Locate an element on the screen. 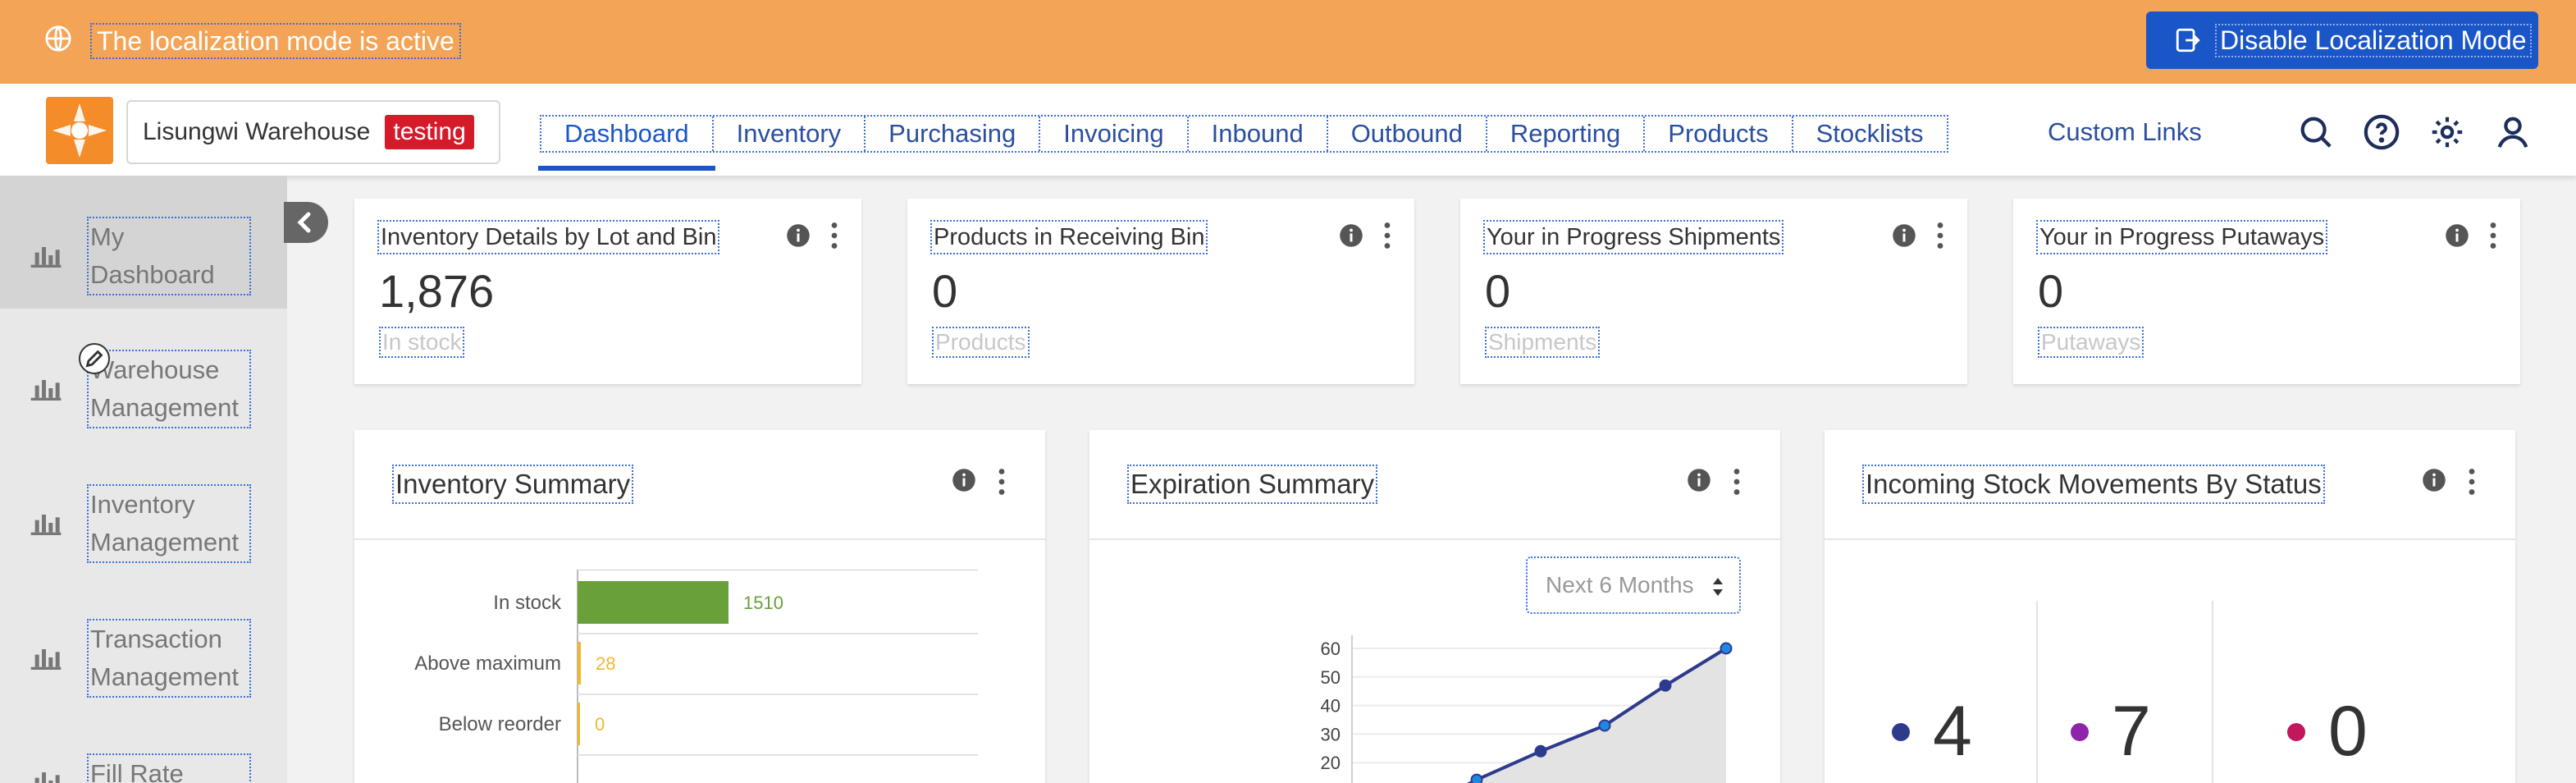 The height and width of the screenshot is (783, 2576). widget-divider is located at coordinates (699, 539).